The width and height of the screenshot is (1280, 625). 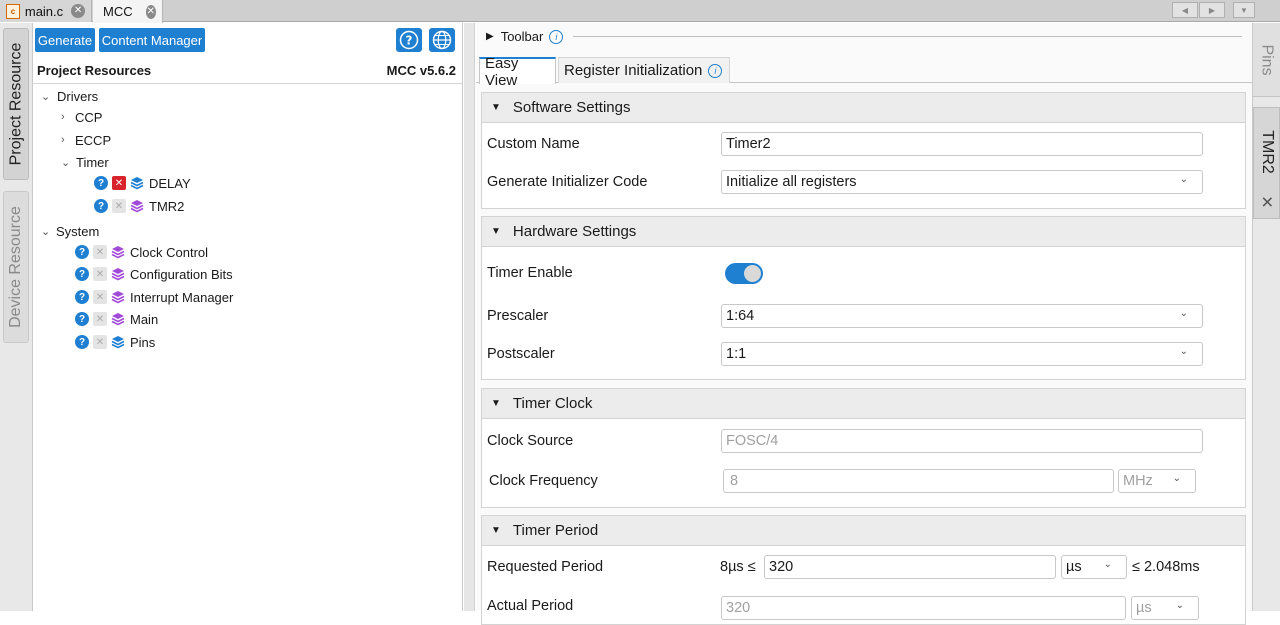 What do you see at coordinates (65, 40) in the screenshot?
I see `generate-button: Generate` at bounding box center [65, 40].